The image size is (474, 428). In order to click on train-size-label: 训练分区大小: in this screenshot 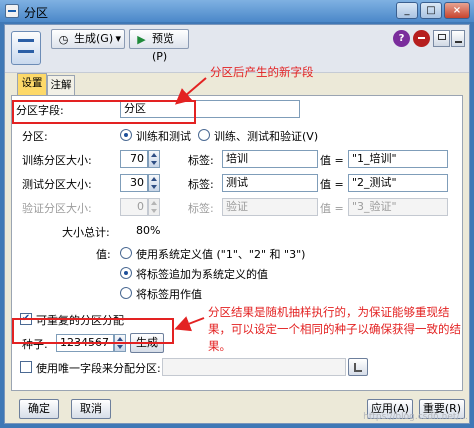, I will do `click(57, 160)`.